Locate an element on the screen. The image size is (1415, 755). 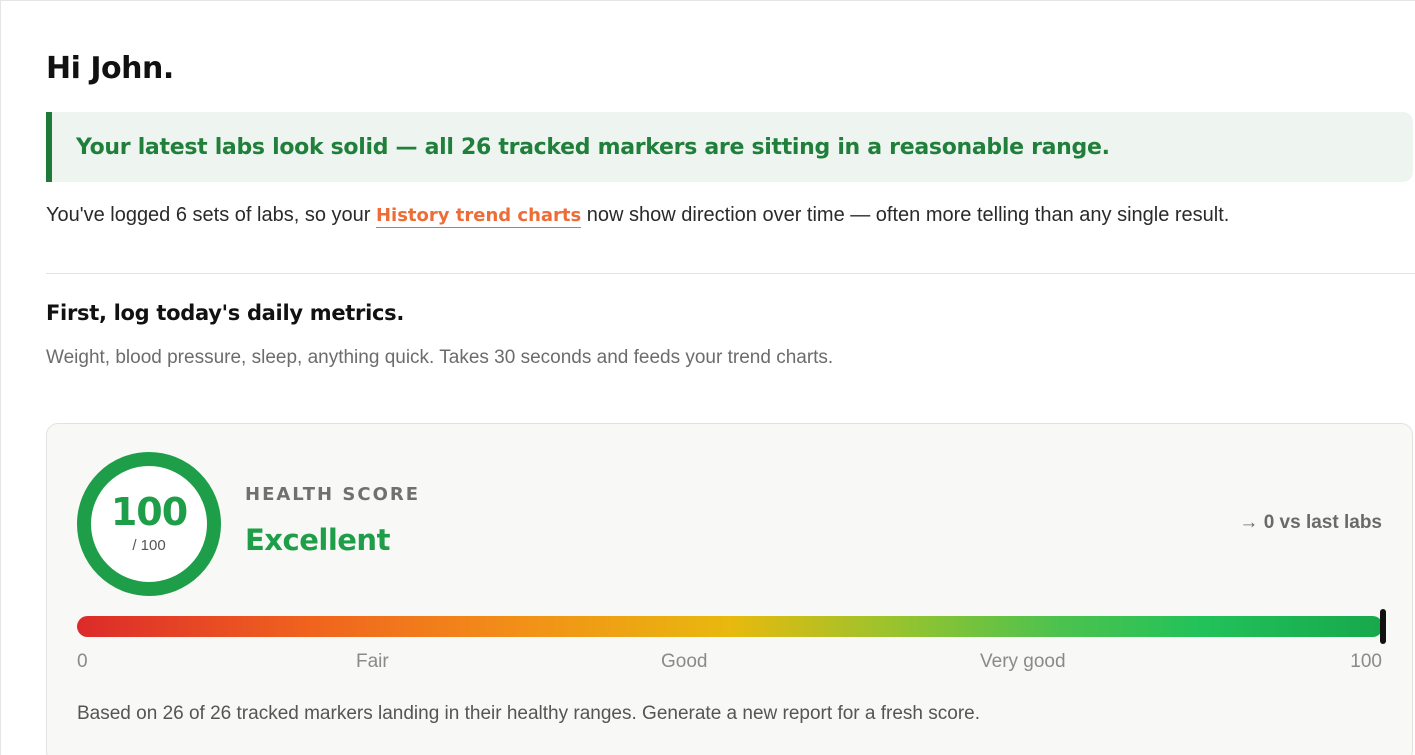
health-score-ring: 100 / 100 is located at coordinates (149, 524).